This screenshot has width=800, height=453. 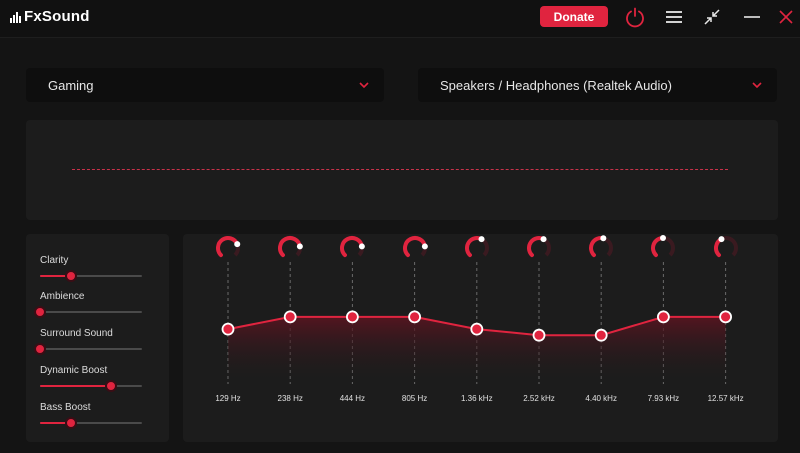 What do you see at coordinates (601, 398) in the screenshot?
I see `eq-band-frequency-label: 4.40 kHz` at bounding box center [601, 398].